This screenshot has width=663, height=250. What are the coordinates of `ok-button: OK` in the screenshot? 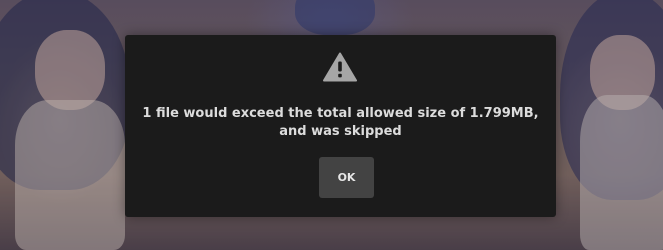 It's located at (346, 177).